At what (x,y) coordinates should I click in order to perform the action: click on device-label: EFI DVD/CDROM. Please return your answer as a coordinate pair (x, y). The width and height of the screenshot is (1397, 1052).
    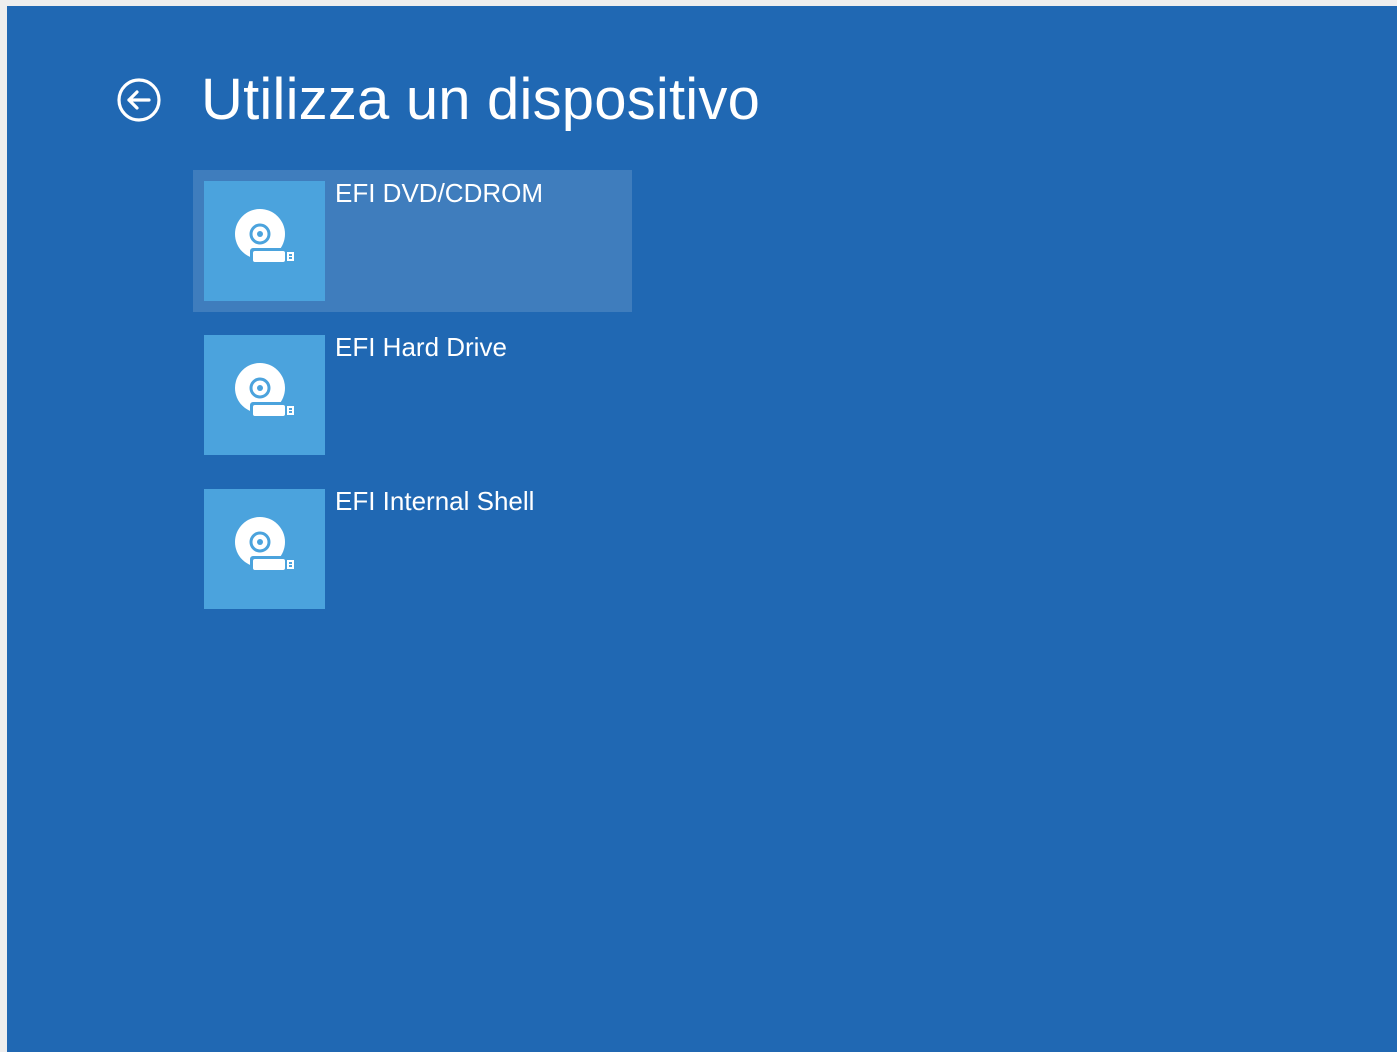
    Looking at the image, I should click on (439, 193).